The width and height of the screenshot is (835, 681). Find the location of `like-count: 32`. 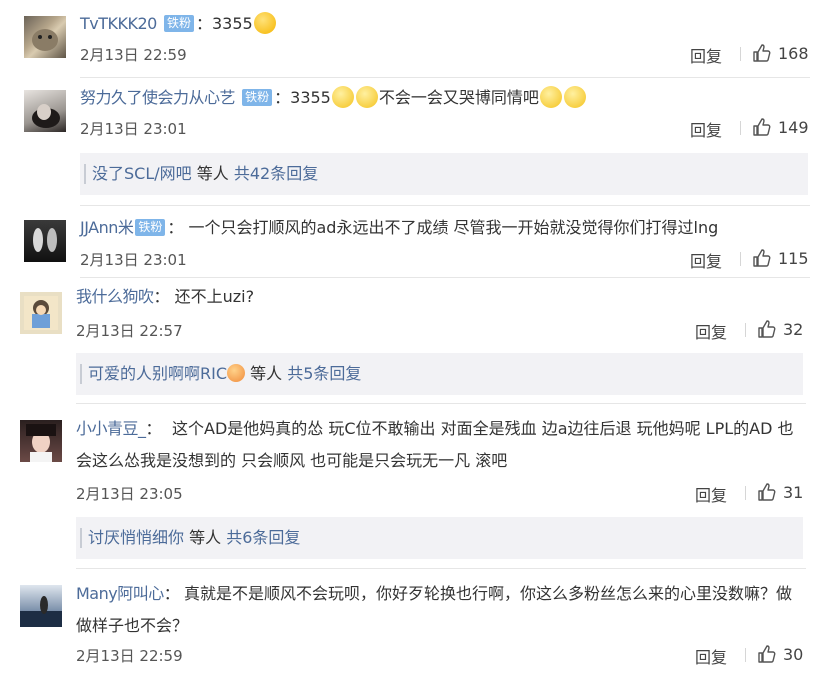

like-count: 32 is located at coordinates (793, 329).